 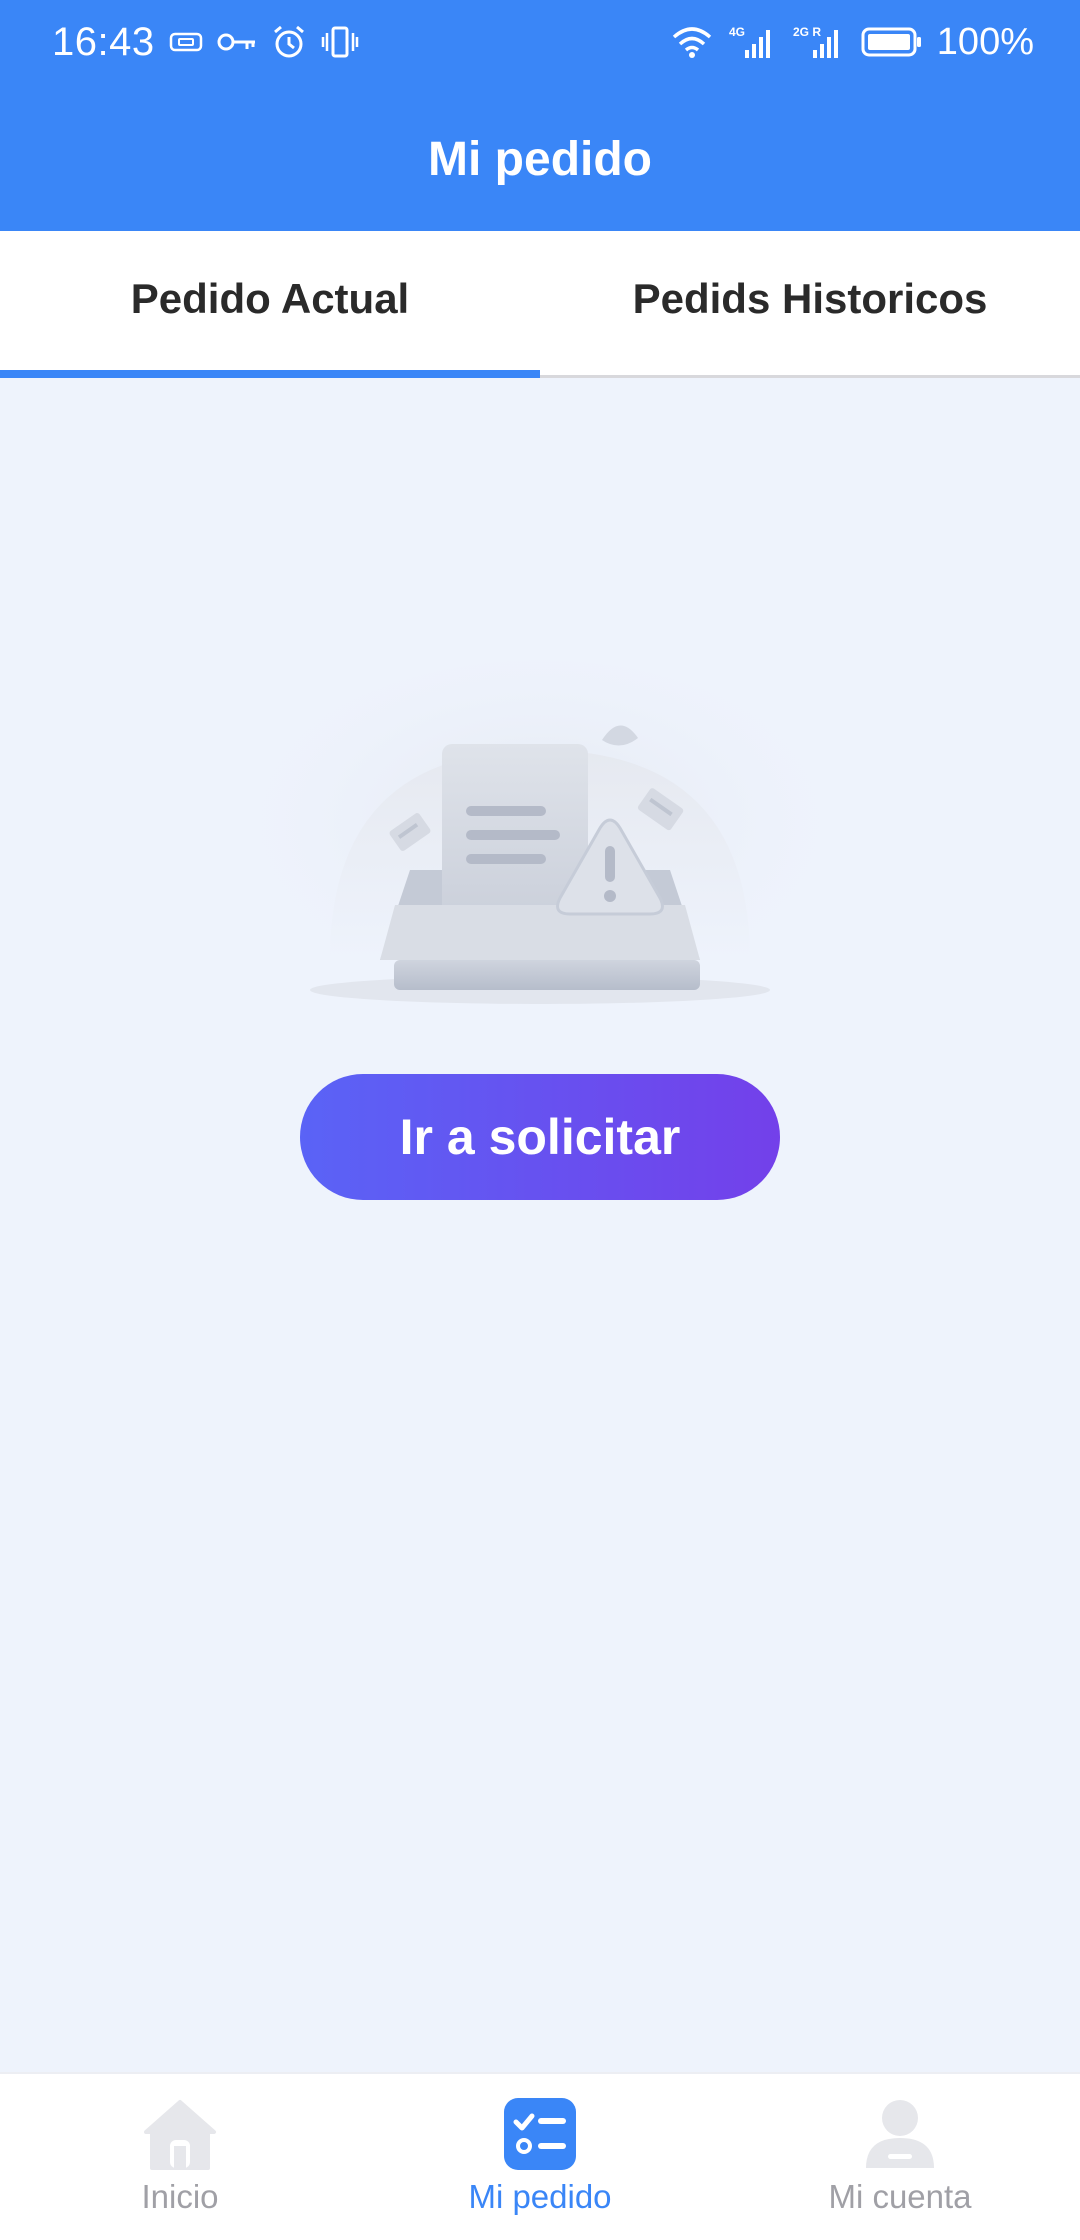 I want to click on nav-item-my-account: Mi cuenta, so click(x=900, y=2157).